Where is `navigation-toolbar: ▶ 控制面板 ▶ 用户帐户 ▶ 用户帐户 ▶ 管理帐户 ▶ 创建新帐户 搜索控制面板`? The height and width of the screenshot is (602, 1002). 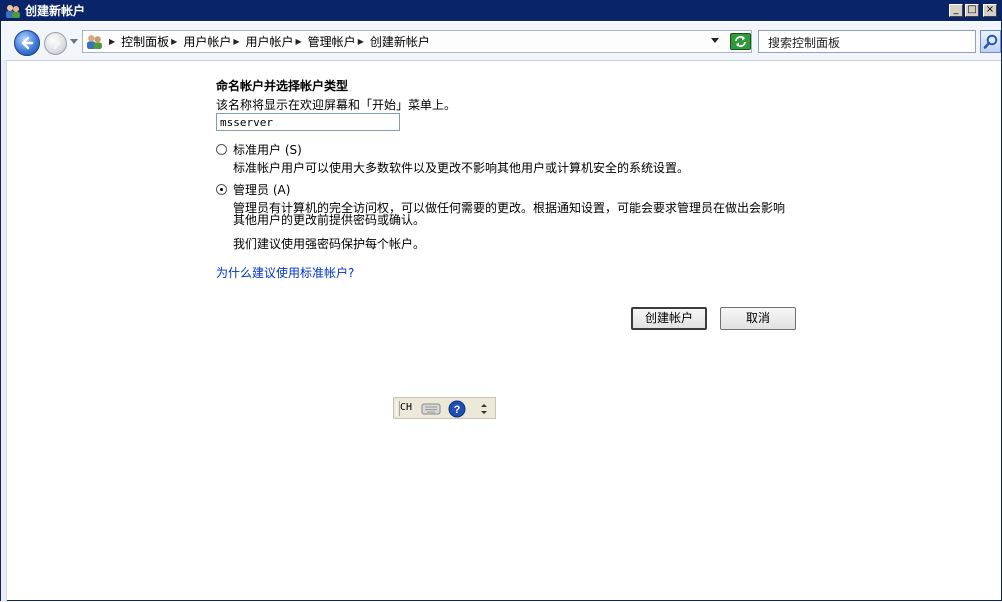 navigation-toolbar: ▶ 控制面板 ▶ 用户帐户 ▶ 用户帐户 ▶ 管理帐户 ▶ 创建新帐户 搜索控制面板 is located at coordinates (501, 41).